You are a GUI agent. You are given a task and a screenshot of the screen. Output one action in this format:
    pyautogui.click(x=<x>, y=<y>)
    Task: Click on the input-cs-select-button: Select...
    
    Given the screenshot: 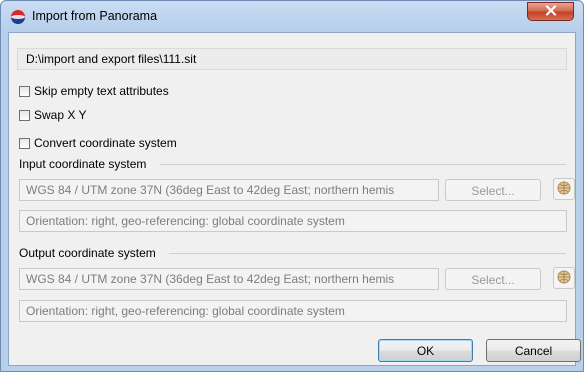 What is the action you would take?
    pyautogui.click(x=493, y=190)
    